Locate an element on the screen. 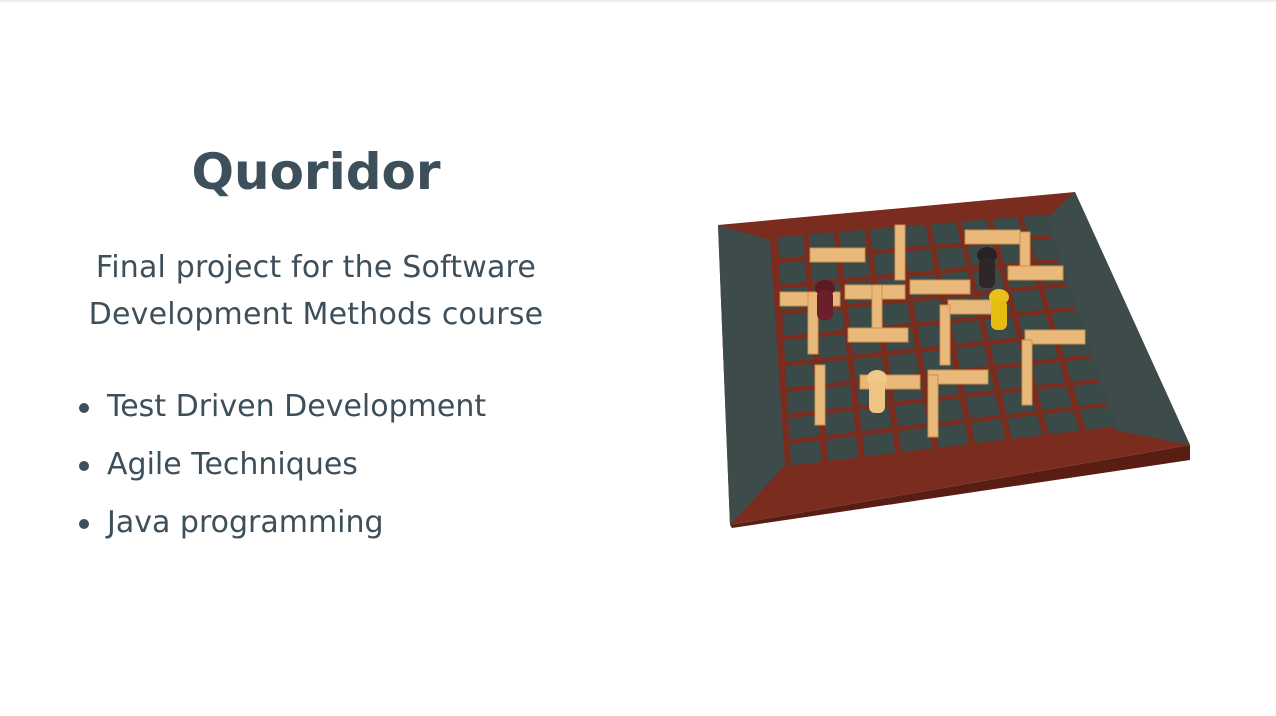 The width and height of the screenshot is (1276, 716). top-divider is located at coordinates (638, 1).